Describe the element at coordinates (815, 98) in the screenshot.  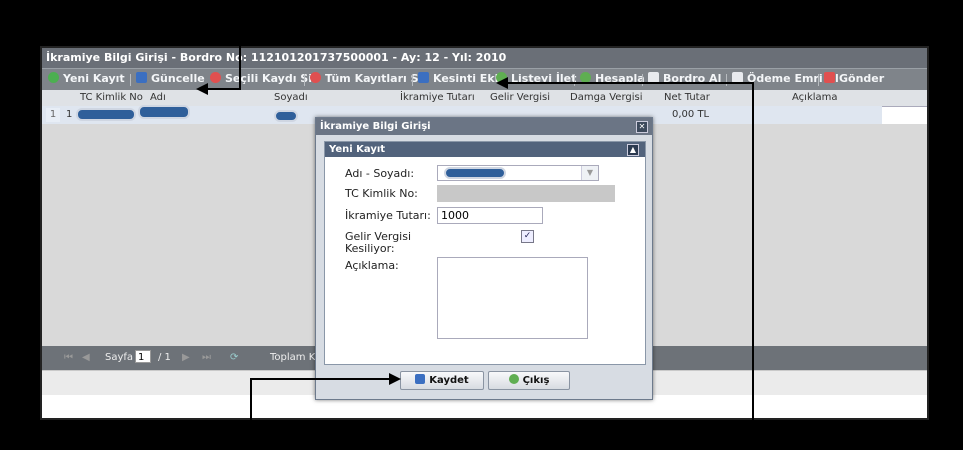
I see `column-header: Açıklama` at that location.